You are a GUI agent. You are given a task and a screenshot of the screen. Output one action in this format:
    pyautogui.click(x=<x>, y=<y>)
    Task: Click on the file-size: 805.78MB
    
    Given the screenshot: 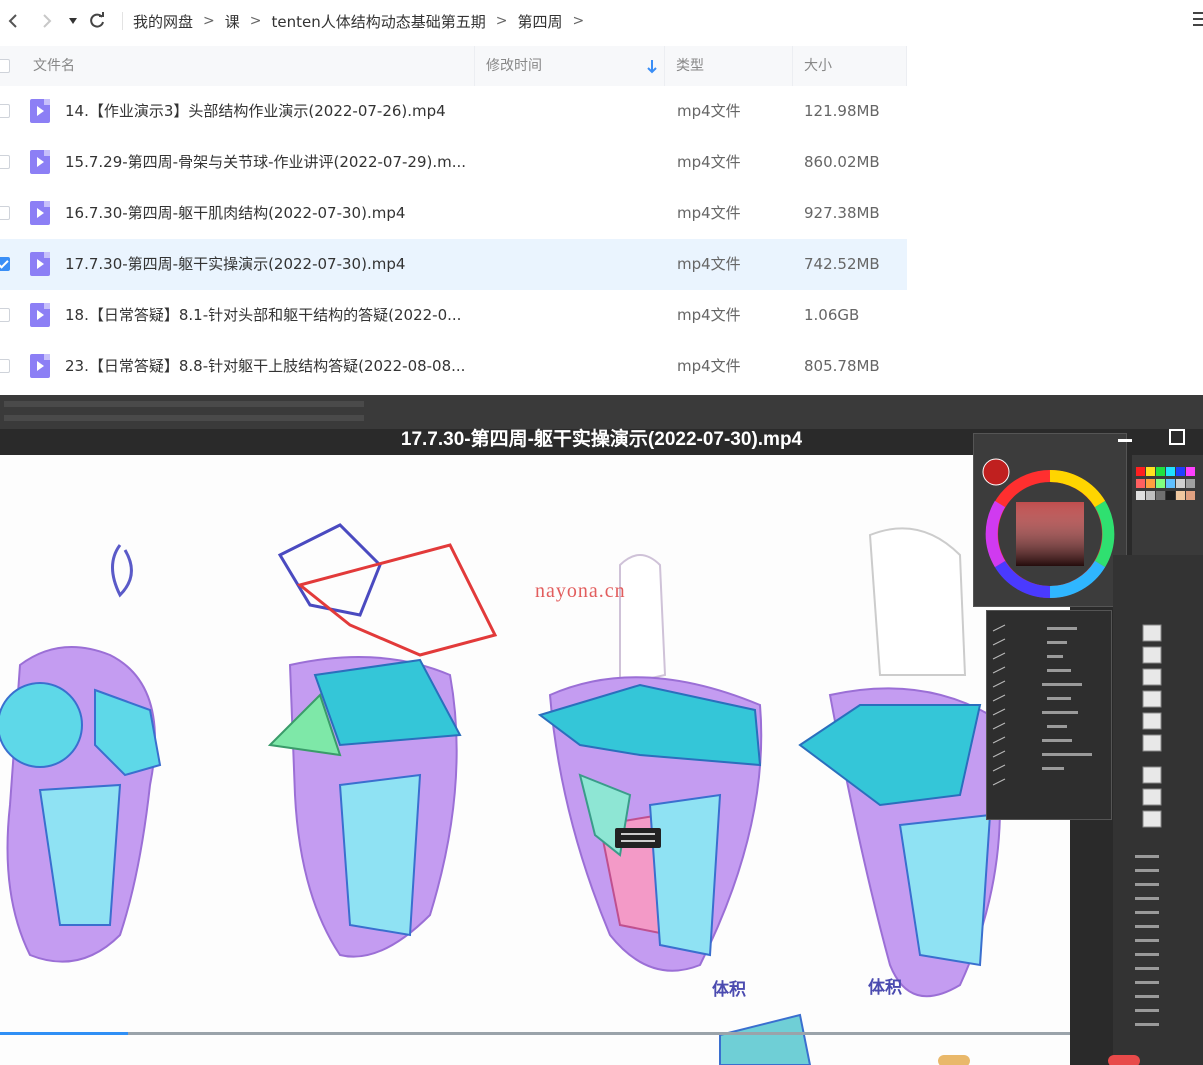 What is the action you would take?
    pyautogui.click(x=842, y=366)
    